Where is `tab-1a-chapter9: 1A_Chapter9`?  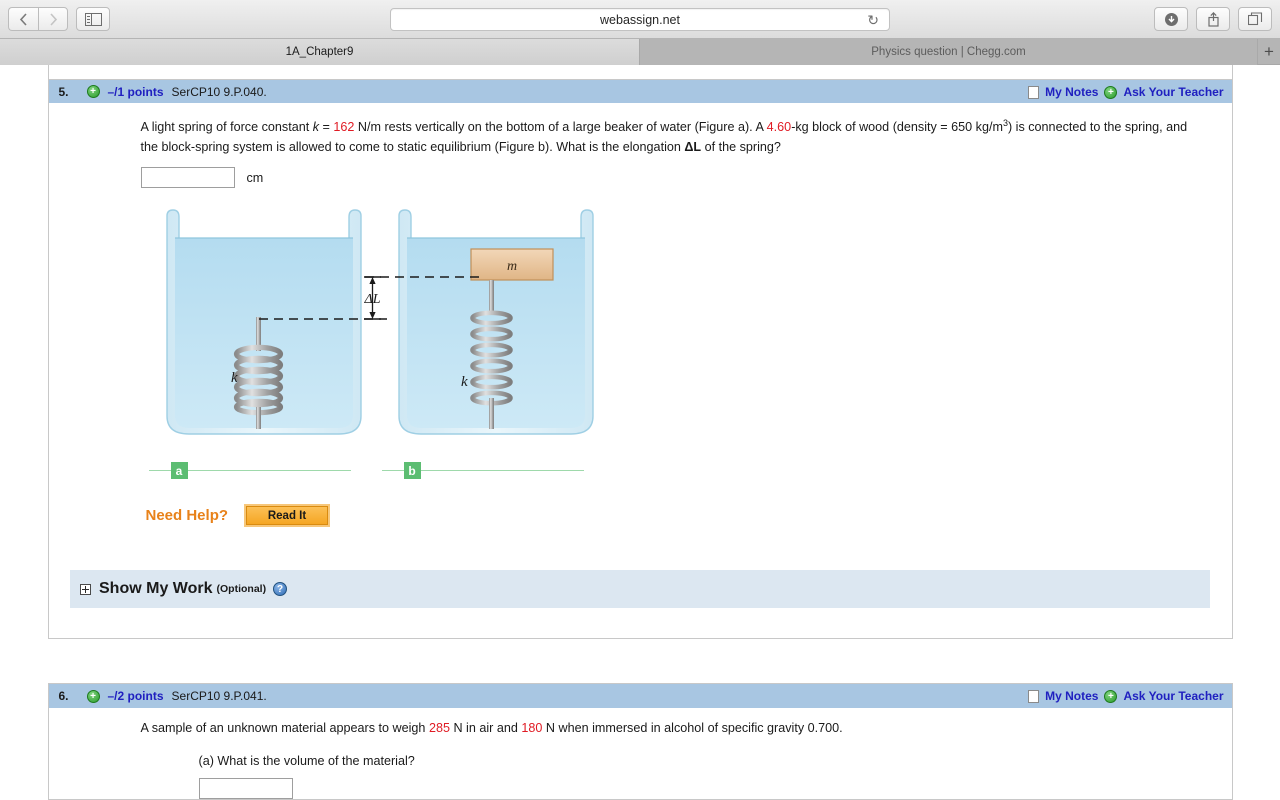 tab-1a-chapter9: 1A_Chapter9 is located at coordinates (320, 52).